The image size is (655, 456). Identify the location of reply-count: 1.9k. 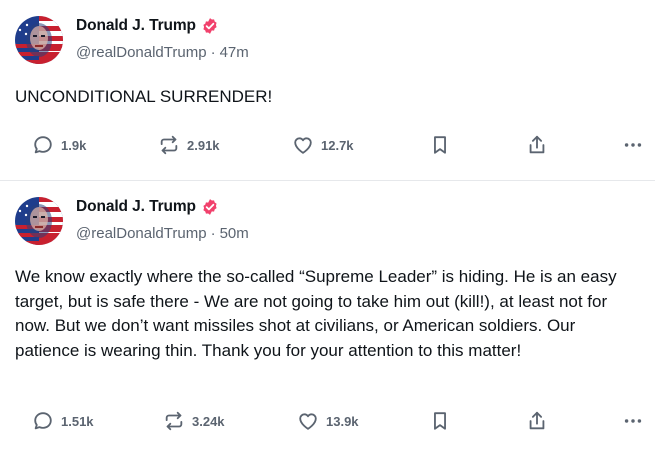
(74, 145).